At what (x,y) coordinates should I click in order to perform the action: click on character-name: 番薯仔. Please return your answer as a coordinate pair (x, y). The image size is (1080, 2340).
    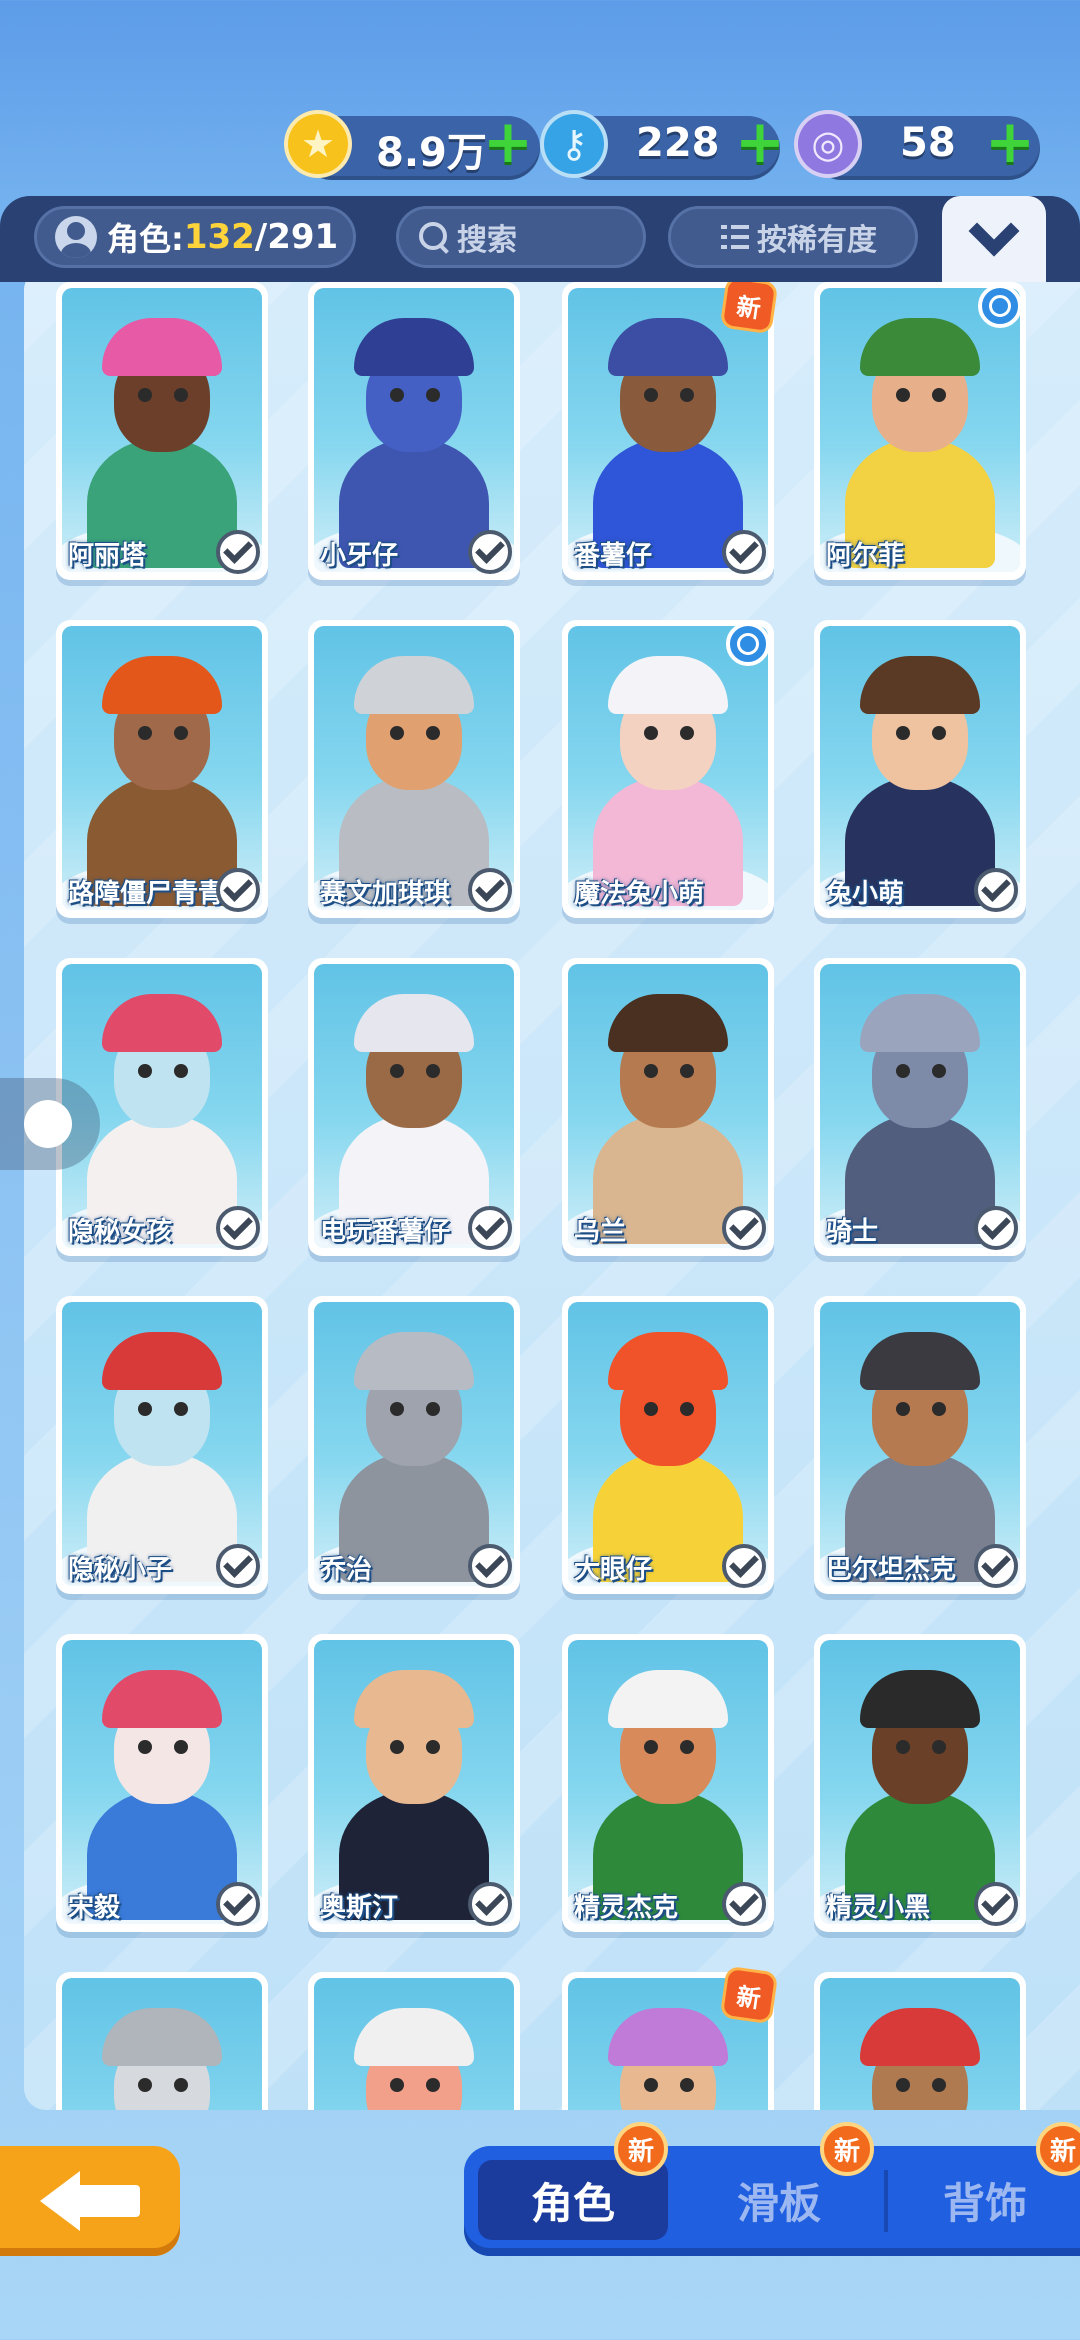
    Looking at the image, I should click on (613, 556).